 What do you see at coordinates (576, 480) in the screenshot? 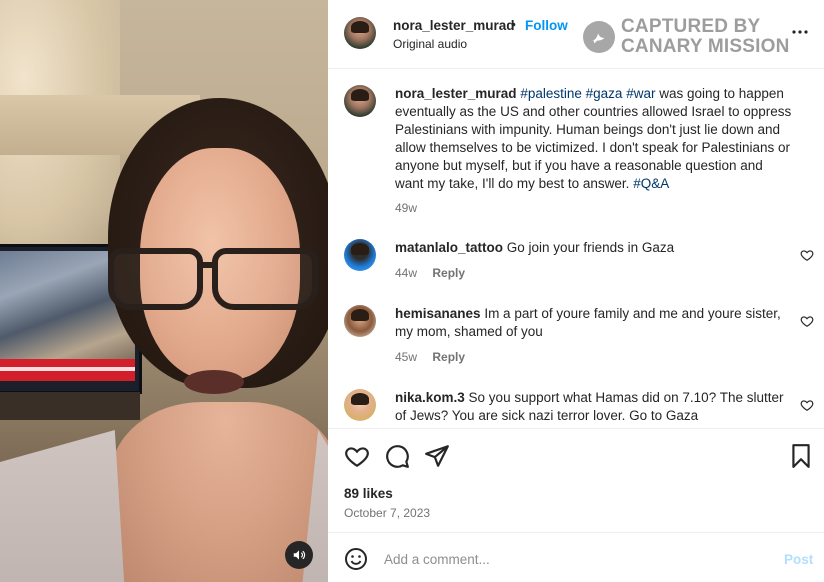
I see `post-actions: 89 likes October 7, 2023` at bounding box center [576, 480].